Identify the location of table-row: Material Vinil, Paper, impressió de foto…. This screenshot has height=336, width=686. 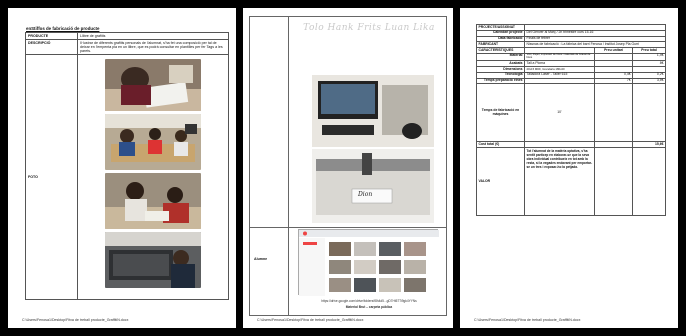
(571, 57).